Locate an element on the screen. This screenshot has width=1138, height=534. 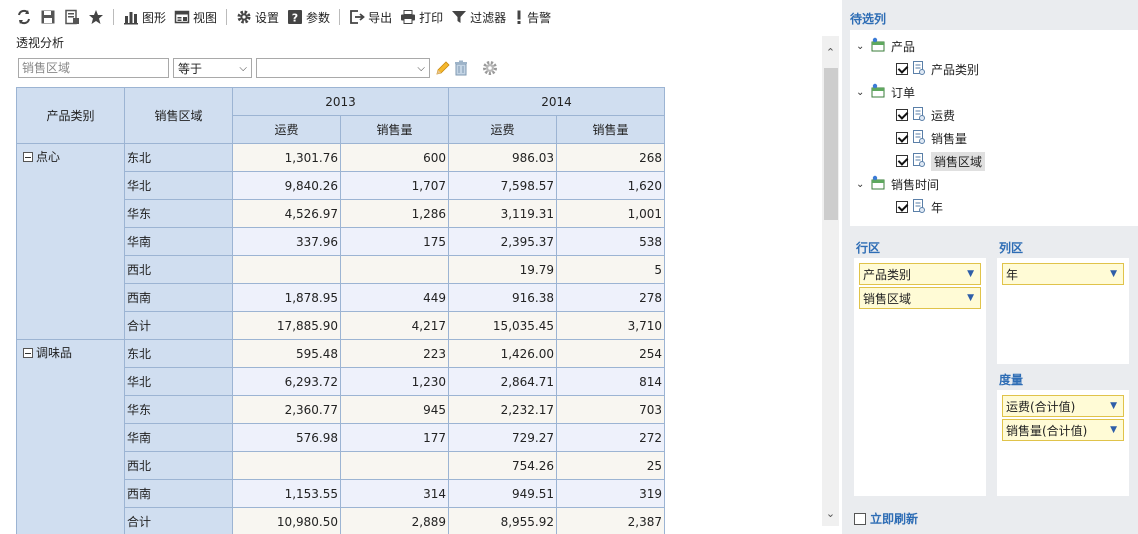
value-cell: 576.98 is located at coordinates (286, 437).